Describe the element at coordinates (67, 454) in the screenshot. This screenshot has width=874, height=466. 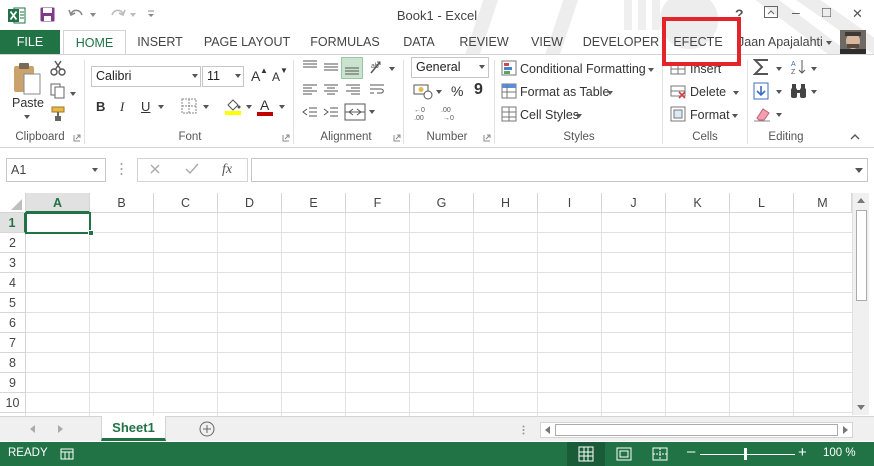
I see `macro-record-icon` at that location.